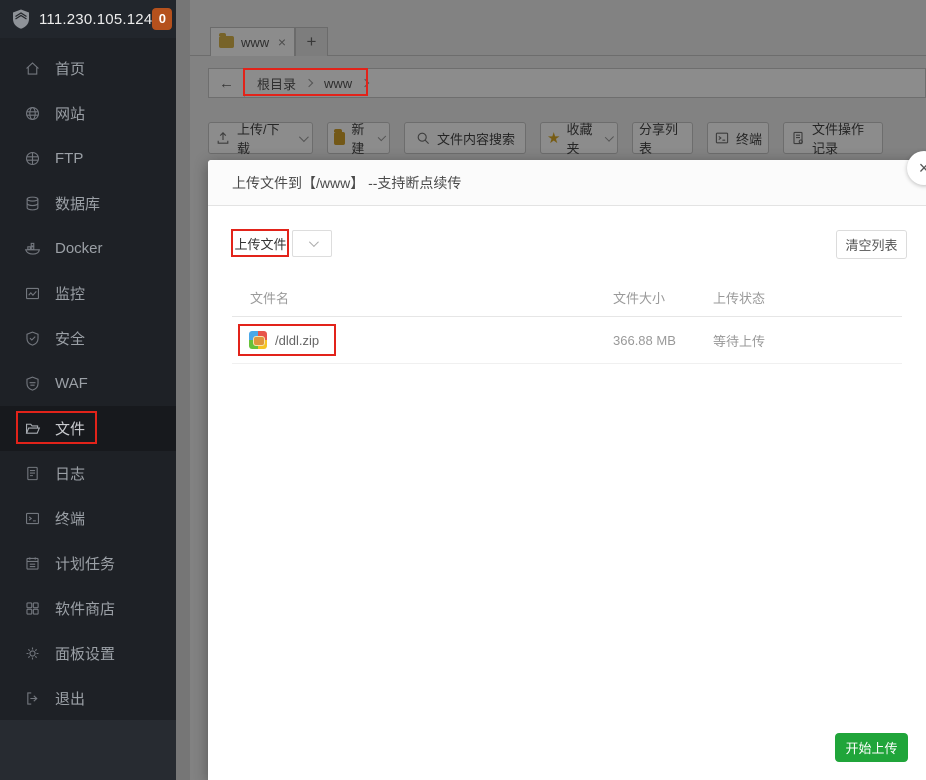 The width and height of the screenshot is (926, 780). I want to click on sidebar-item-logs: 日志, so click(88, 473).